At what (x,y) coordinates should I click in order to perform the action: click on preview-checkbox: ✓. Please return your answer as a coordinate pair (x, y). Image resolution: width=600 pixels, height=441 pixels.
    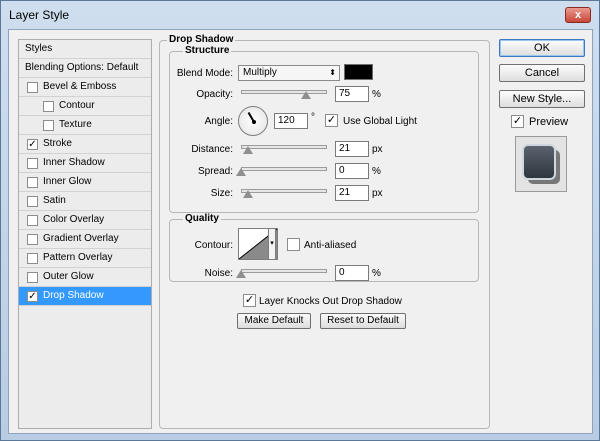
    Looking at the image, I should click on (517, 121).